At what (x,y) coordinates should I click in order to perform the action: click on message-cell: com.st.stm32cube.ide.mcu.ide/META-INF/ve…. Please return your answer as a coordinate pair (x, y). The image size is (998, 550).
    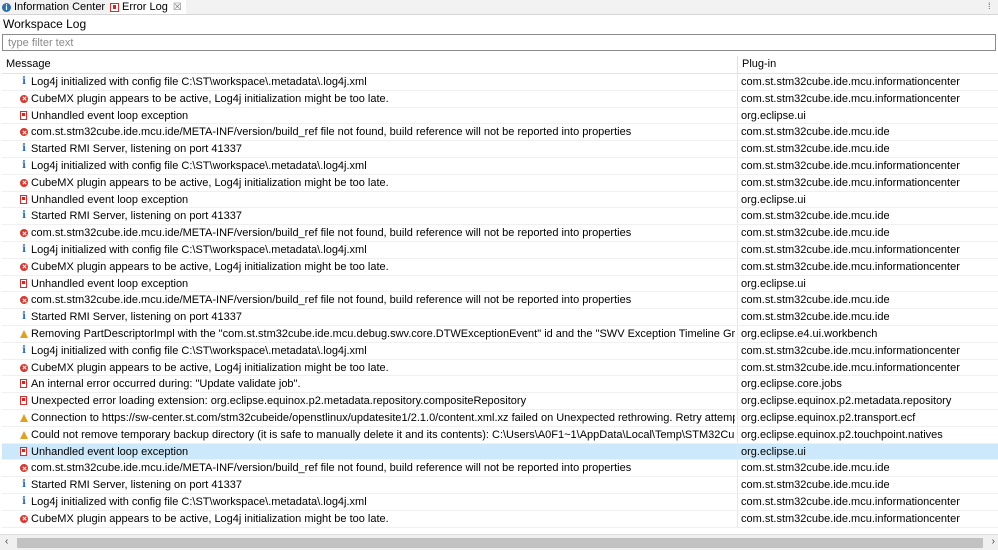
    Looking at the image, I should click on (331, 132).